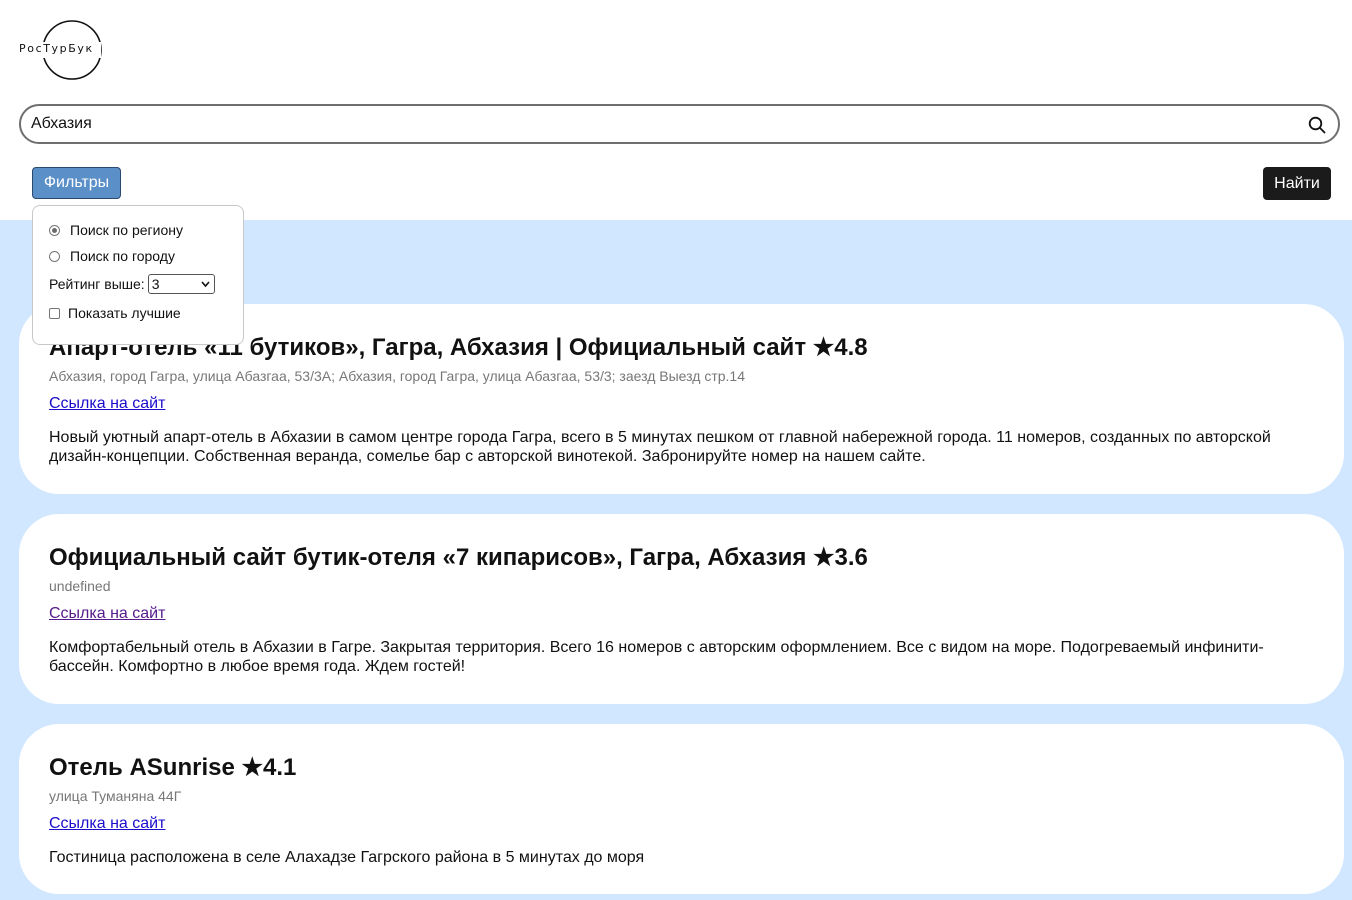 The height and width of the screenshot is (900, 1352). Describe the element at coordinates (54, 313) in the screenshot. I see `best-checkbox` at that location.